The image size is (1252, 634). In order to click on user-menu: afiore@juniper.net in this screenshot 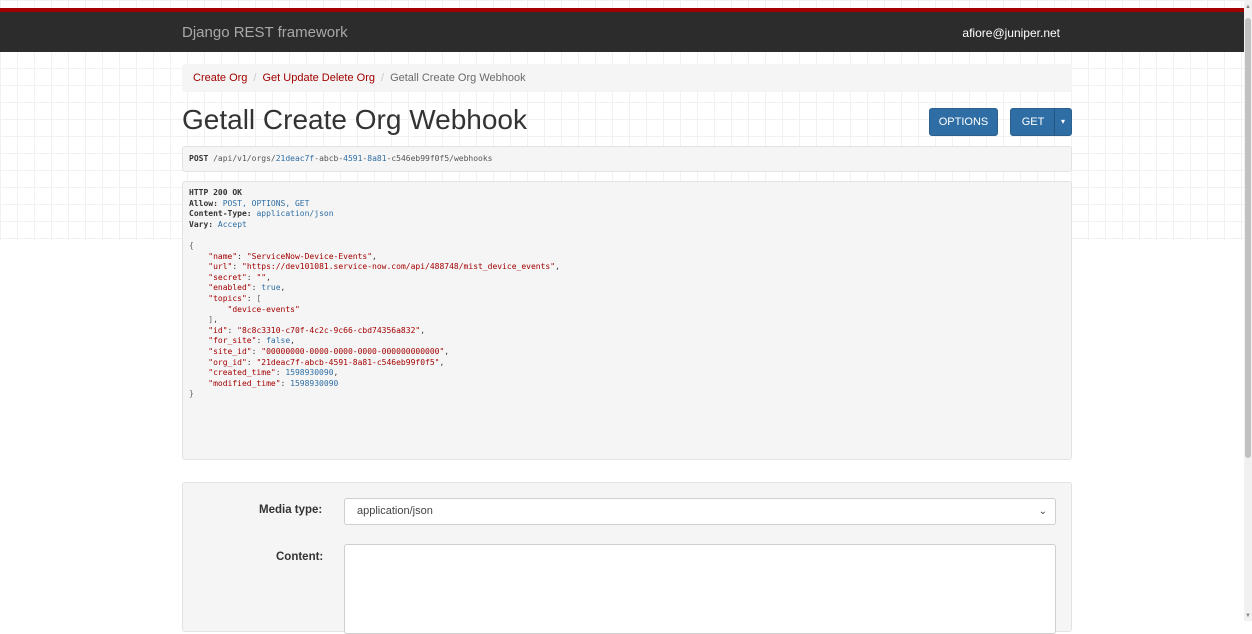, I will do `click(1011, 33)`.